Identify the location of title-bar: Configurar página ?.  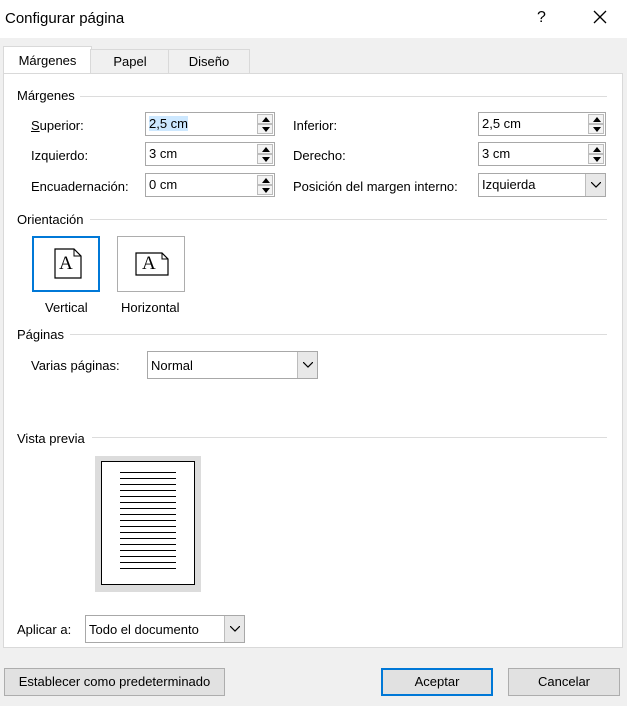
(313, 19).